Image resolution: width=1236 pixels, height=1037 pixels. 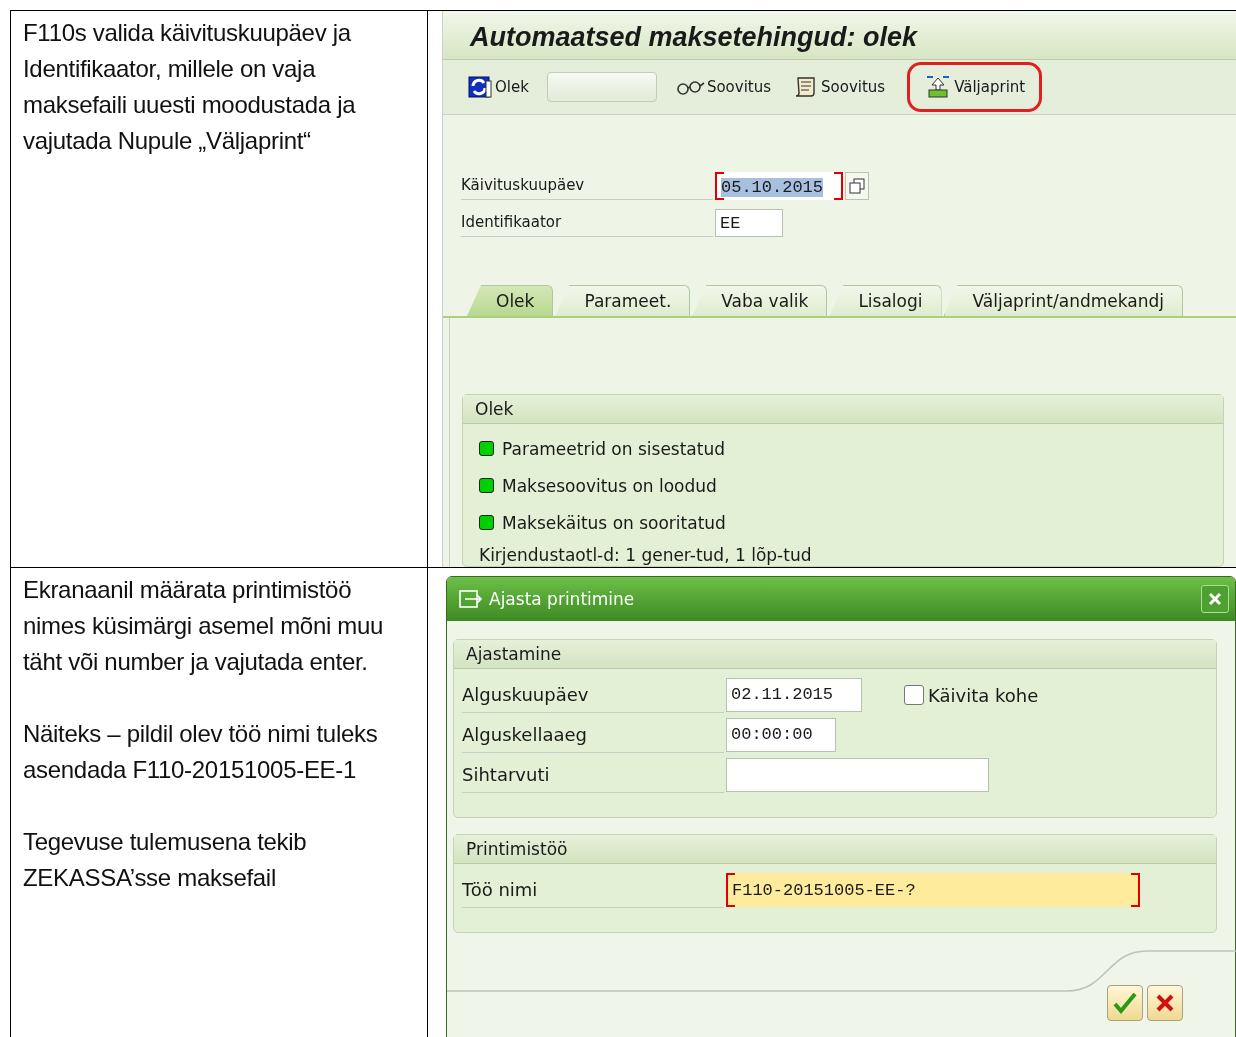 I want to click on cross-icon, so click(x=1165, y=1003).